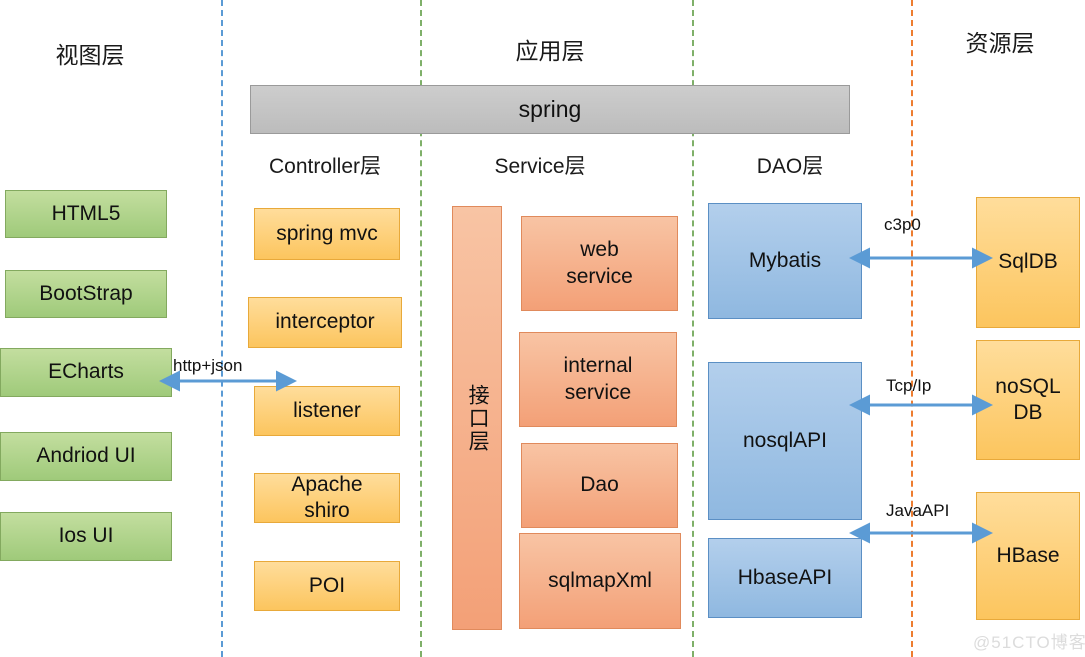 The image size is (1085, 657). Describe the element at coordinates (600, 581) in the screenshot. I see `service-node-sqlmapxml: sqlmapXml` at that location.